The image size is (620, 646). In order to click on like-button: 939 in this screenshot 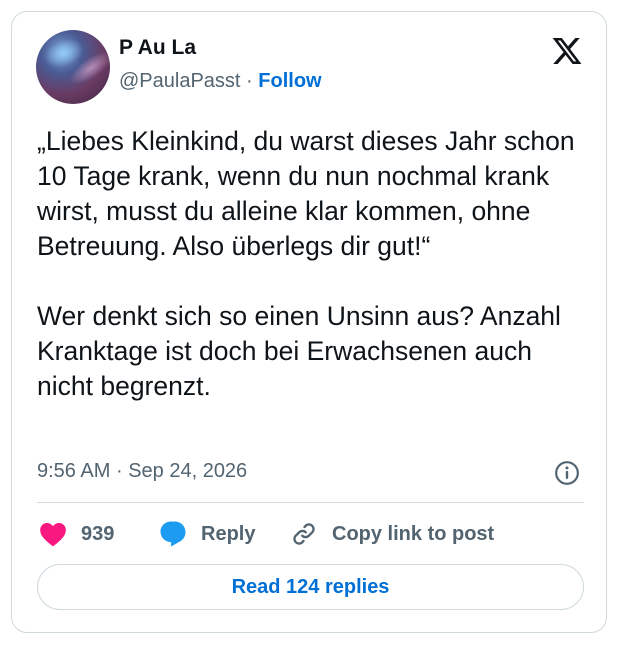, I will do `click(76, 534)`.